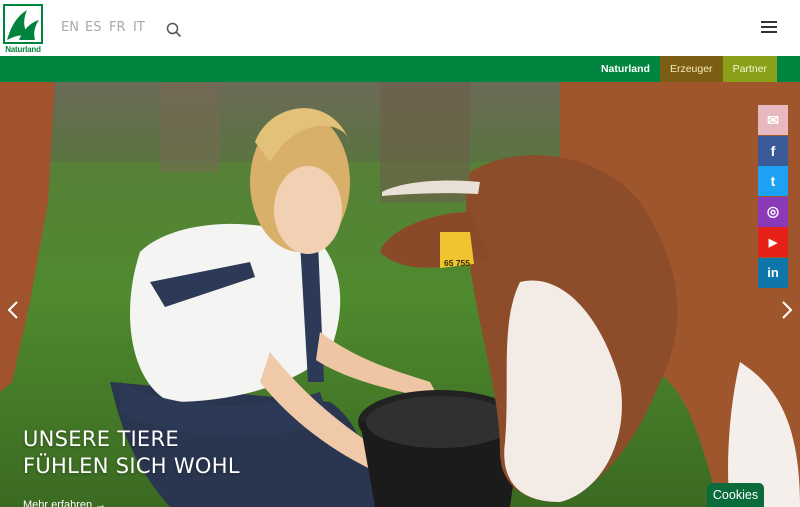  Describe the element at coordinates (13, 310) in the screenshot. I see `chevron-left-icon` at that location.